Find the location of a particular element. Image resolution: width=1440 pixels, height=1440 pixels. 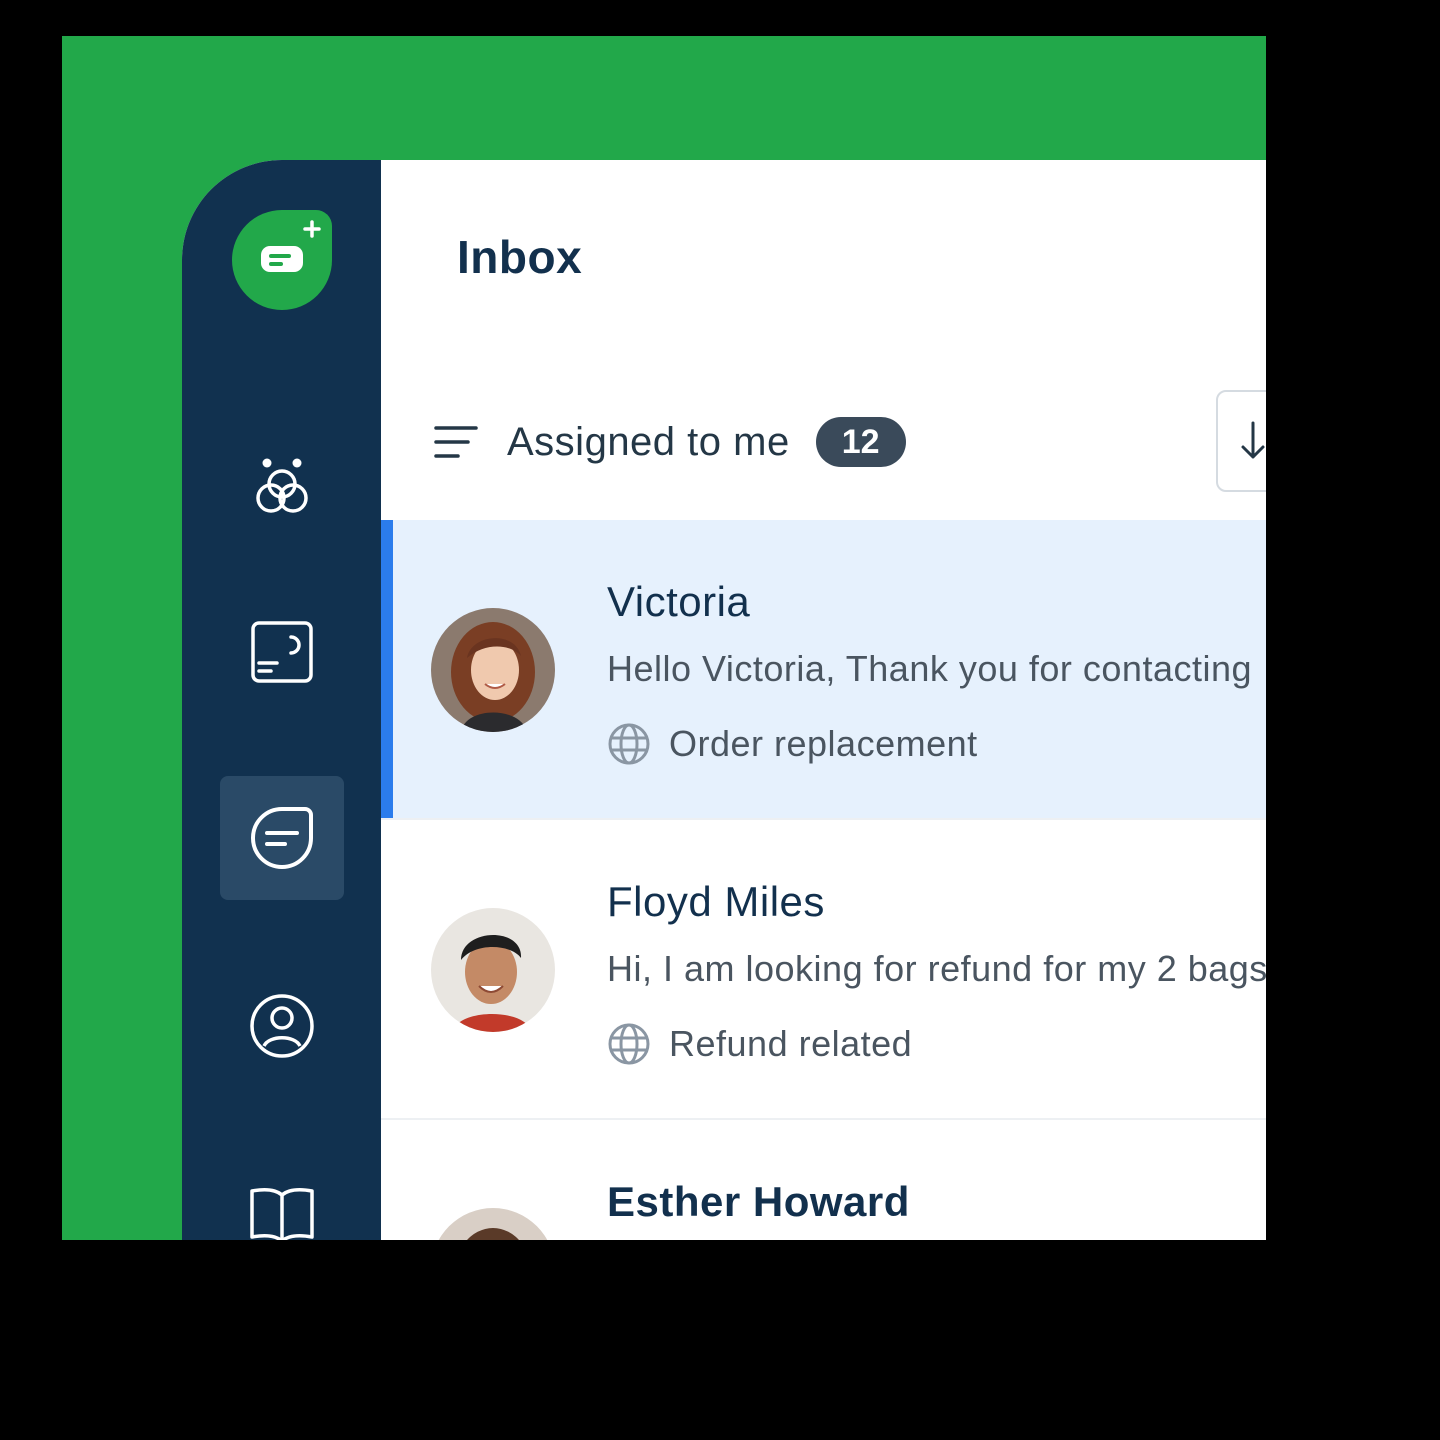

sort-button is located at coordinates (1241, 441).